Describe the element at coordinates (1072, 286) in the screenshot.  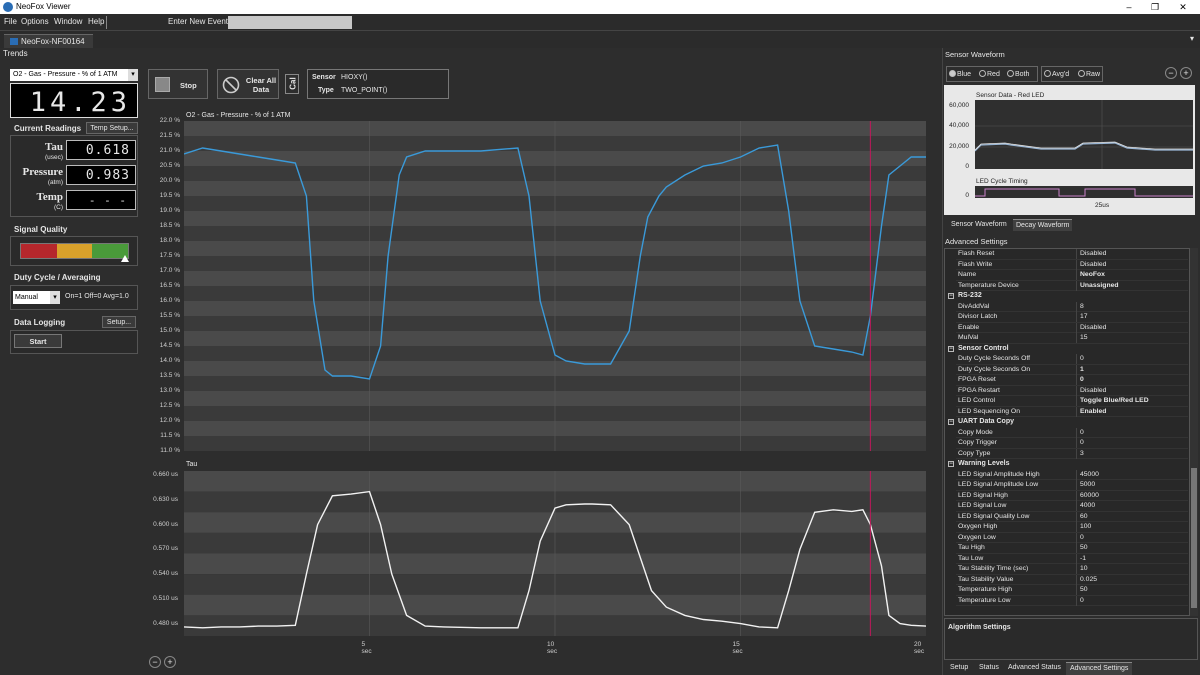
I see `property-row: Temperature Device Unassigned` at that location.